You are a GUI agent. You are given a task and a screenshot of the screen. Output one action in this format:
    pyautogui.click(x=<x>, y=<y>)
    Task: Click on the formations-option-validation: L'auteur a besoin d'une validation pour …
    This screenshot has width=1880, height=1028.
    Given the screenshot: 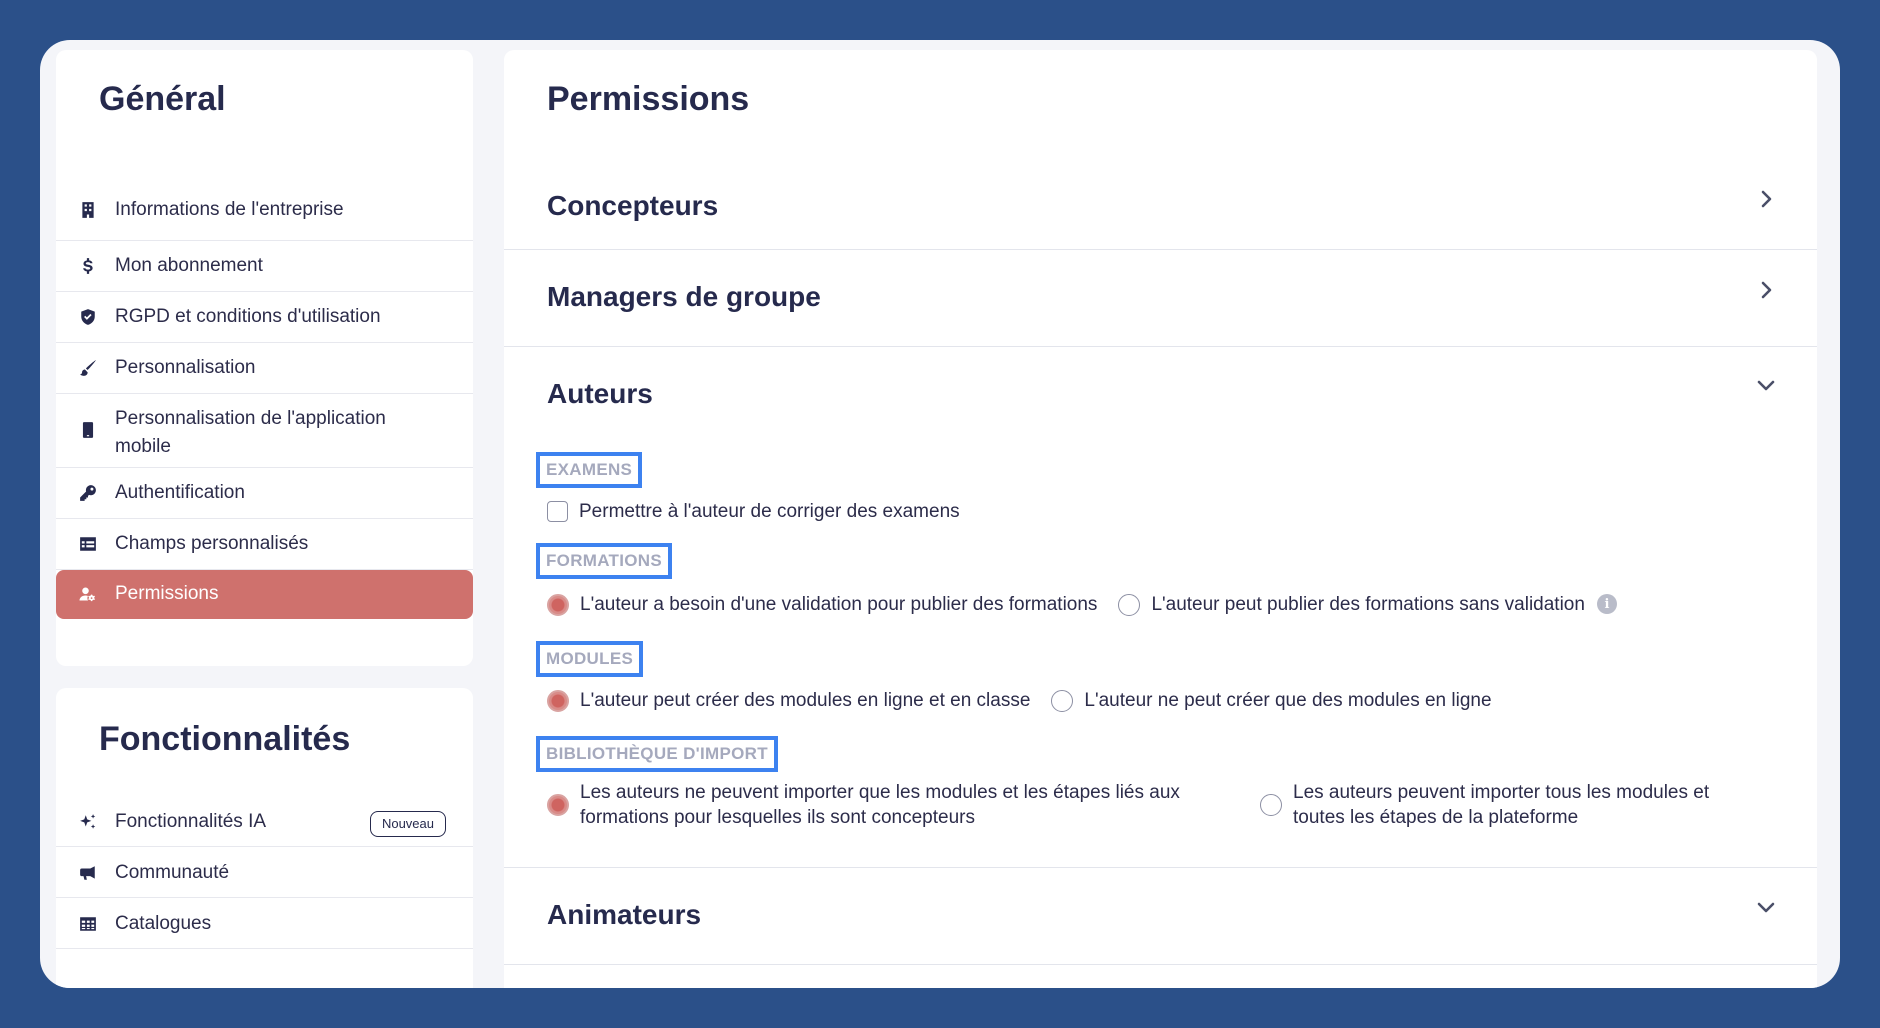 What is the action you would take?
    pyautogui.click(x=822, y=604)
    